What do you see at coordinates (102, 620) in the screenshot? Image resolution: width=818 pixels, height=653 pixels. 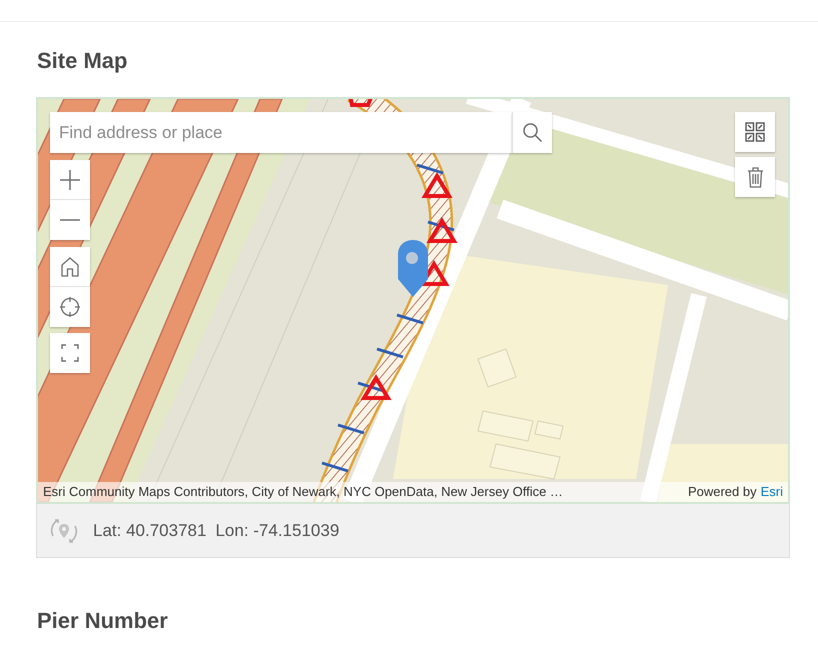 I see `section-heading: Pier Number` at bounding box center [102, 620].